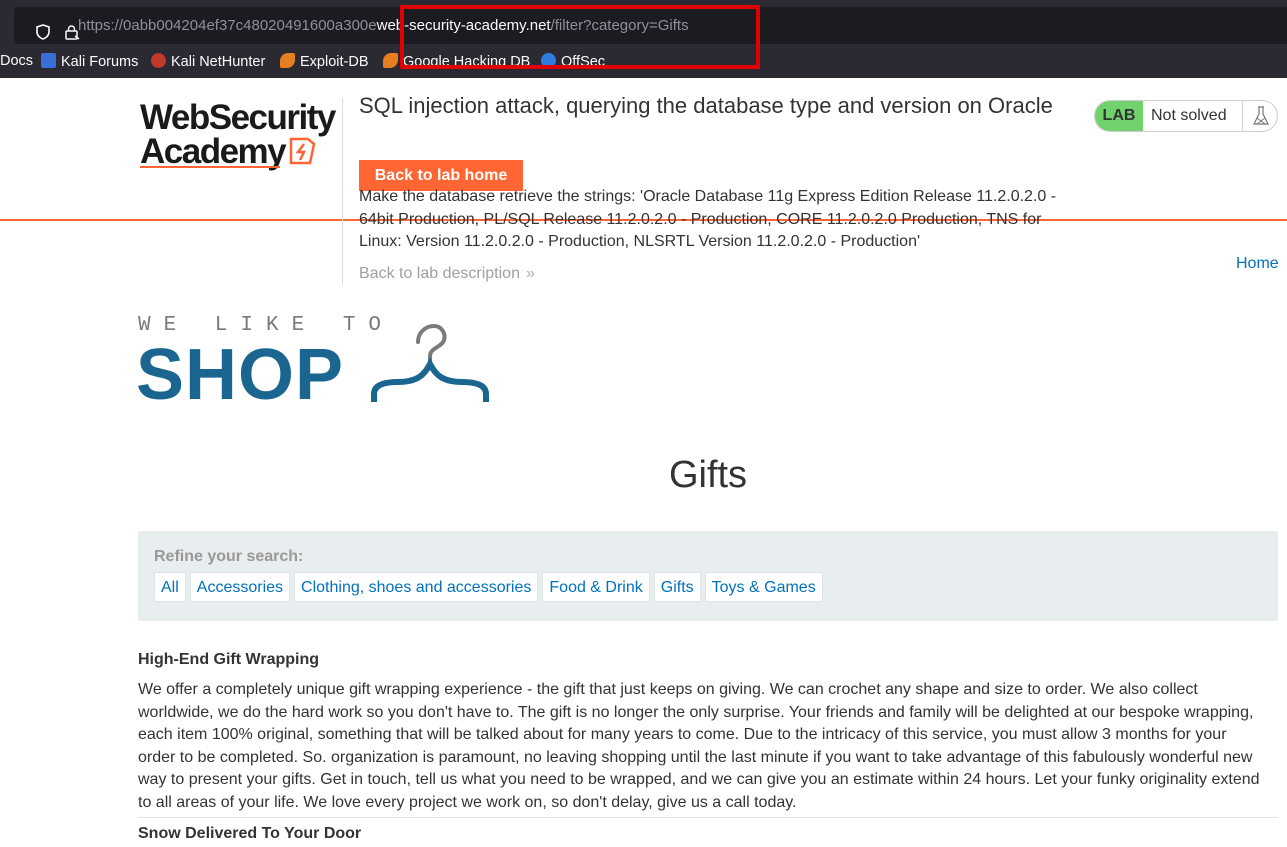 Image resolution: width=1287 pixels, height=847 pixels. What do you see at coordinates (708, 834) in the screenshot?
I see `product-item: Snow Delivered To Your Door` at bounding box center [708, 834].